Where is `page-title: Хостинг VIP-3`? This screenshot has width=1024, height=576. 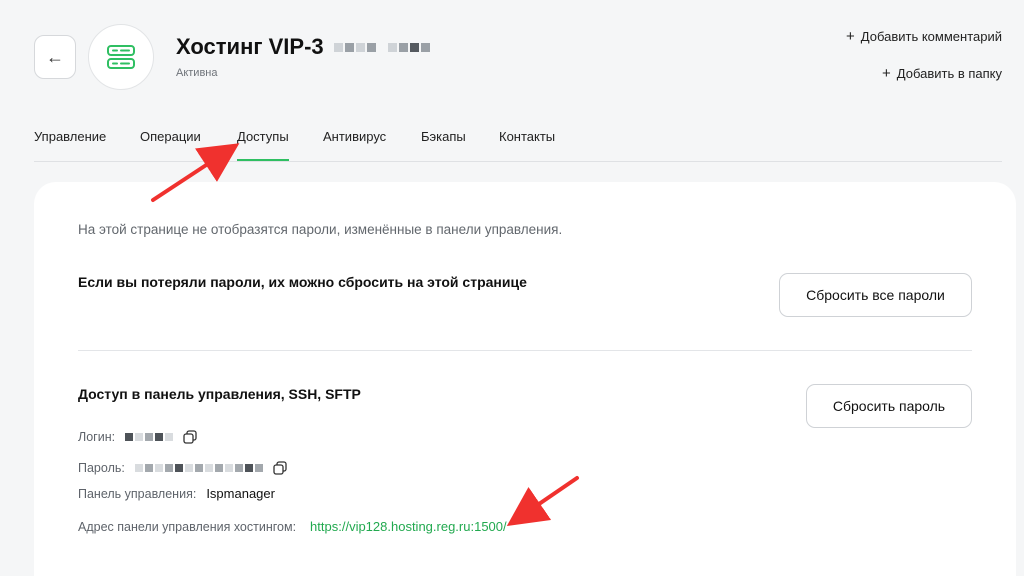 page-title: Хостинг VIP-3 is located at coordinates (303, 47).